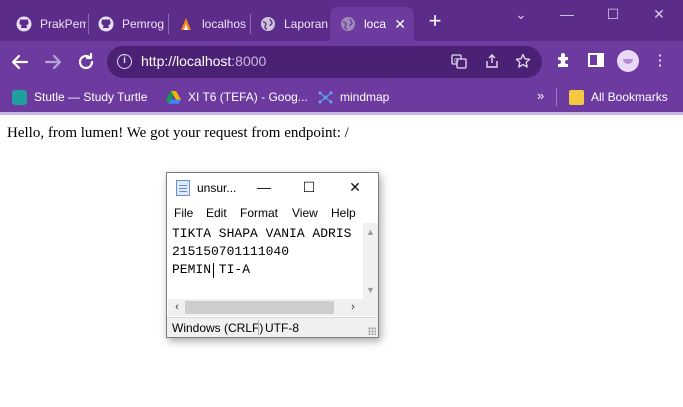 The image size is (683, 407). I want to click on folder-icon, so click(576, 97).